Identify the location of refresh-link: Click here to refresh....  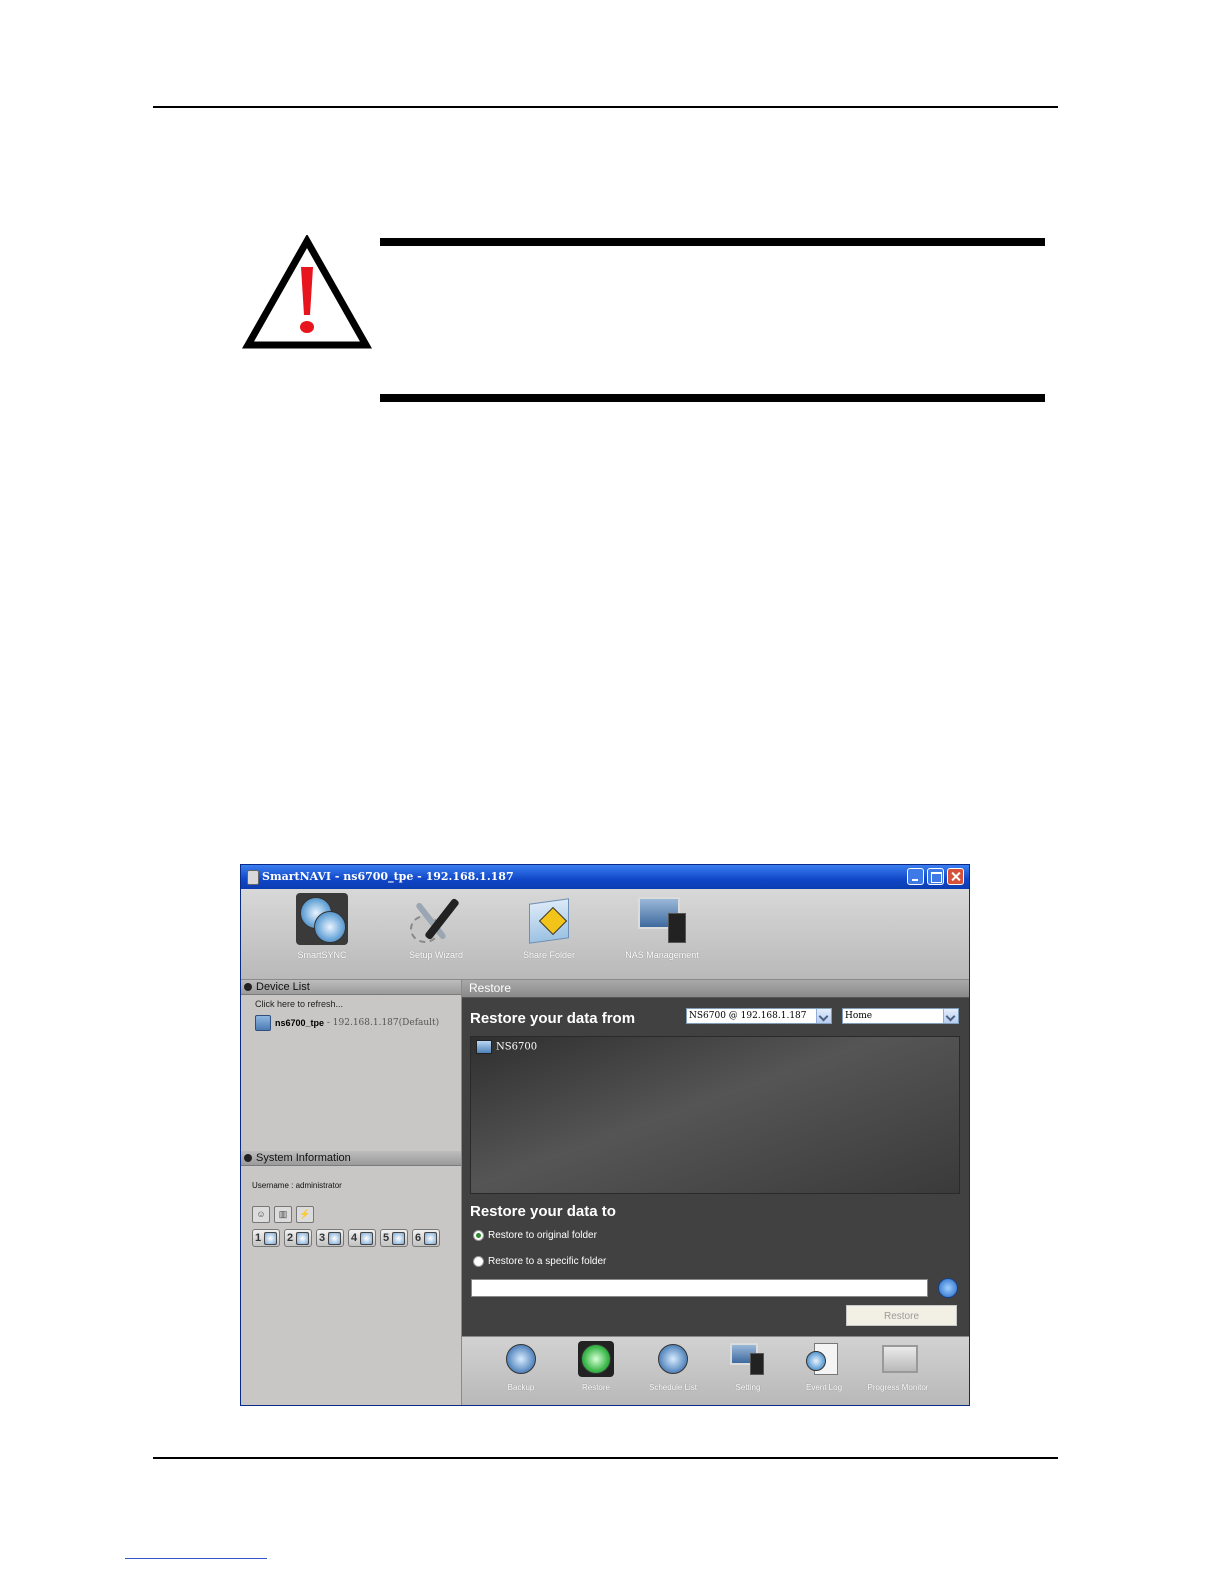
(299, 1004).